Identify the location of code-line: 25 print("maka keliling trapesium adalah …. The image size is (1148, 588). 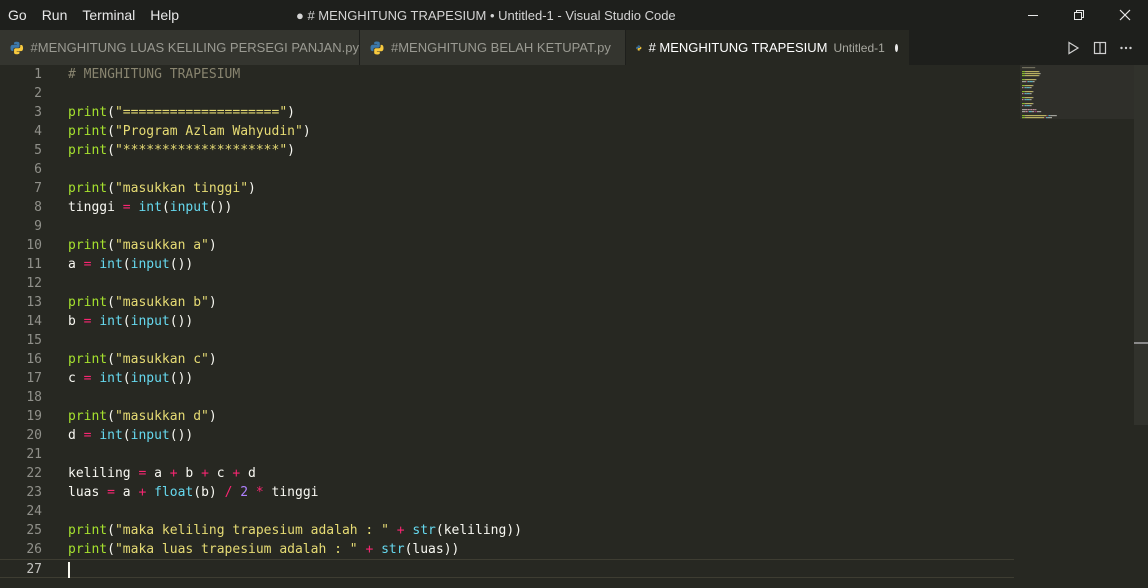
(507, 530).